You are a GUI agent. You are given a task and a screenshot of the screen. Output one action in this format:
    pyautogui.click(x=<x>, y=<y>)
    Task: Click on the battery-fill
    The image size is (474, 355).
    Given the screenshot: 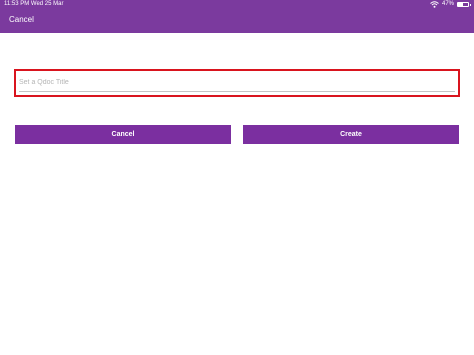 What is the action you would take?
    pyautogui.click(x=460, y=4)
    